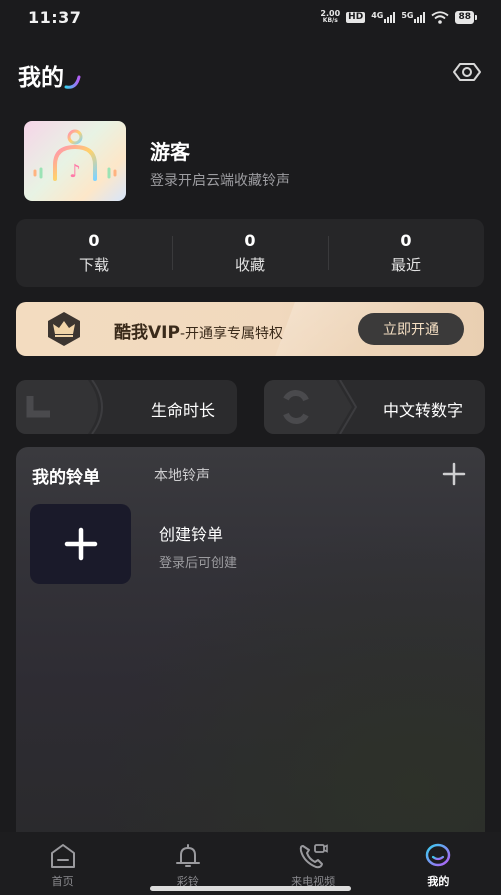  I want to click on profile-icon, so click(438, 856).